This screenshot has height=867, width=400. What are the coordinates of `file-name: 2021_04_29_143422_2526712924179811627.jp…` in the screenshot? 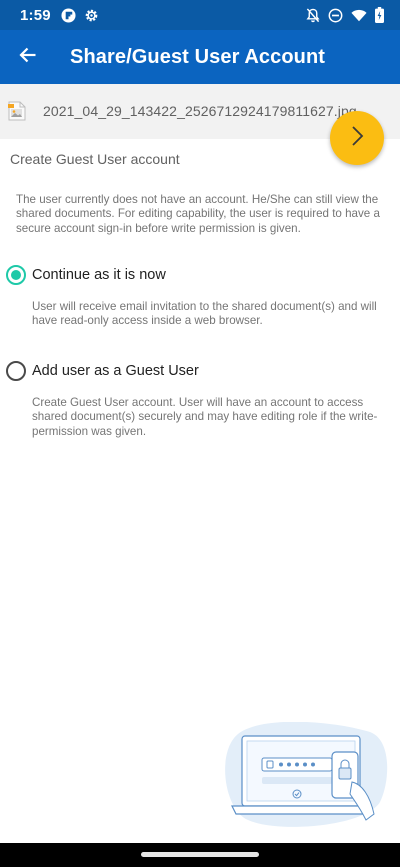 It's located at (200, 111).